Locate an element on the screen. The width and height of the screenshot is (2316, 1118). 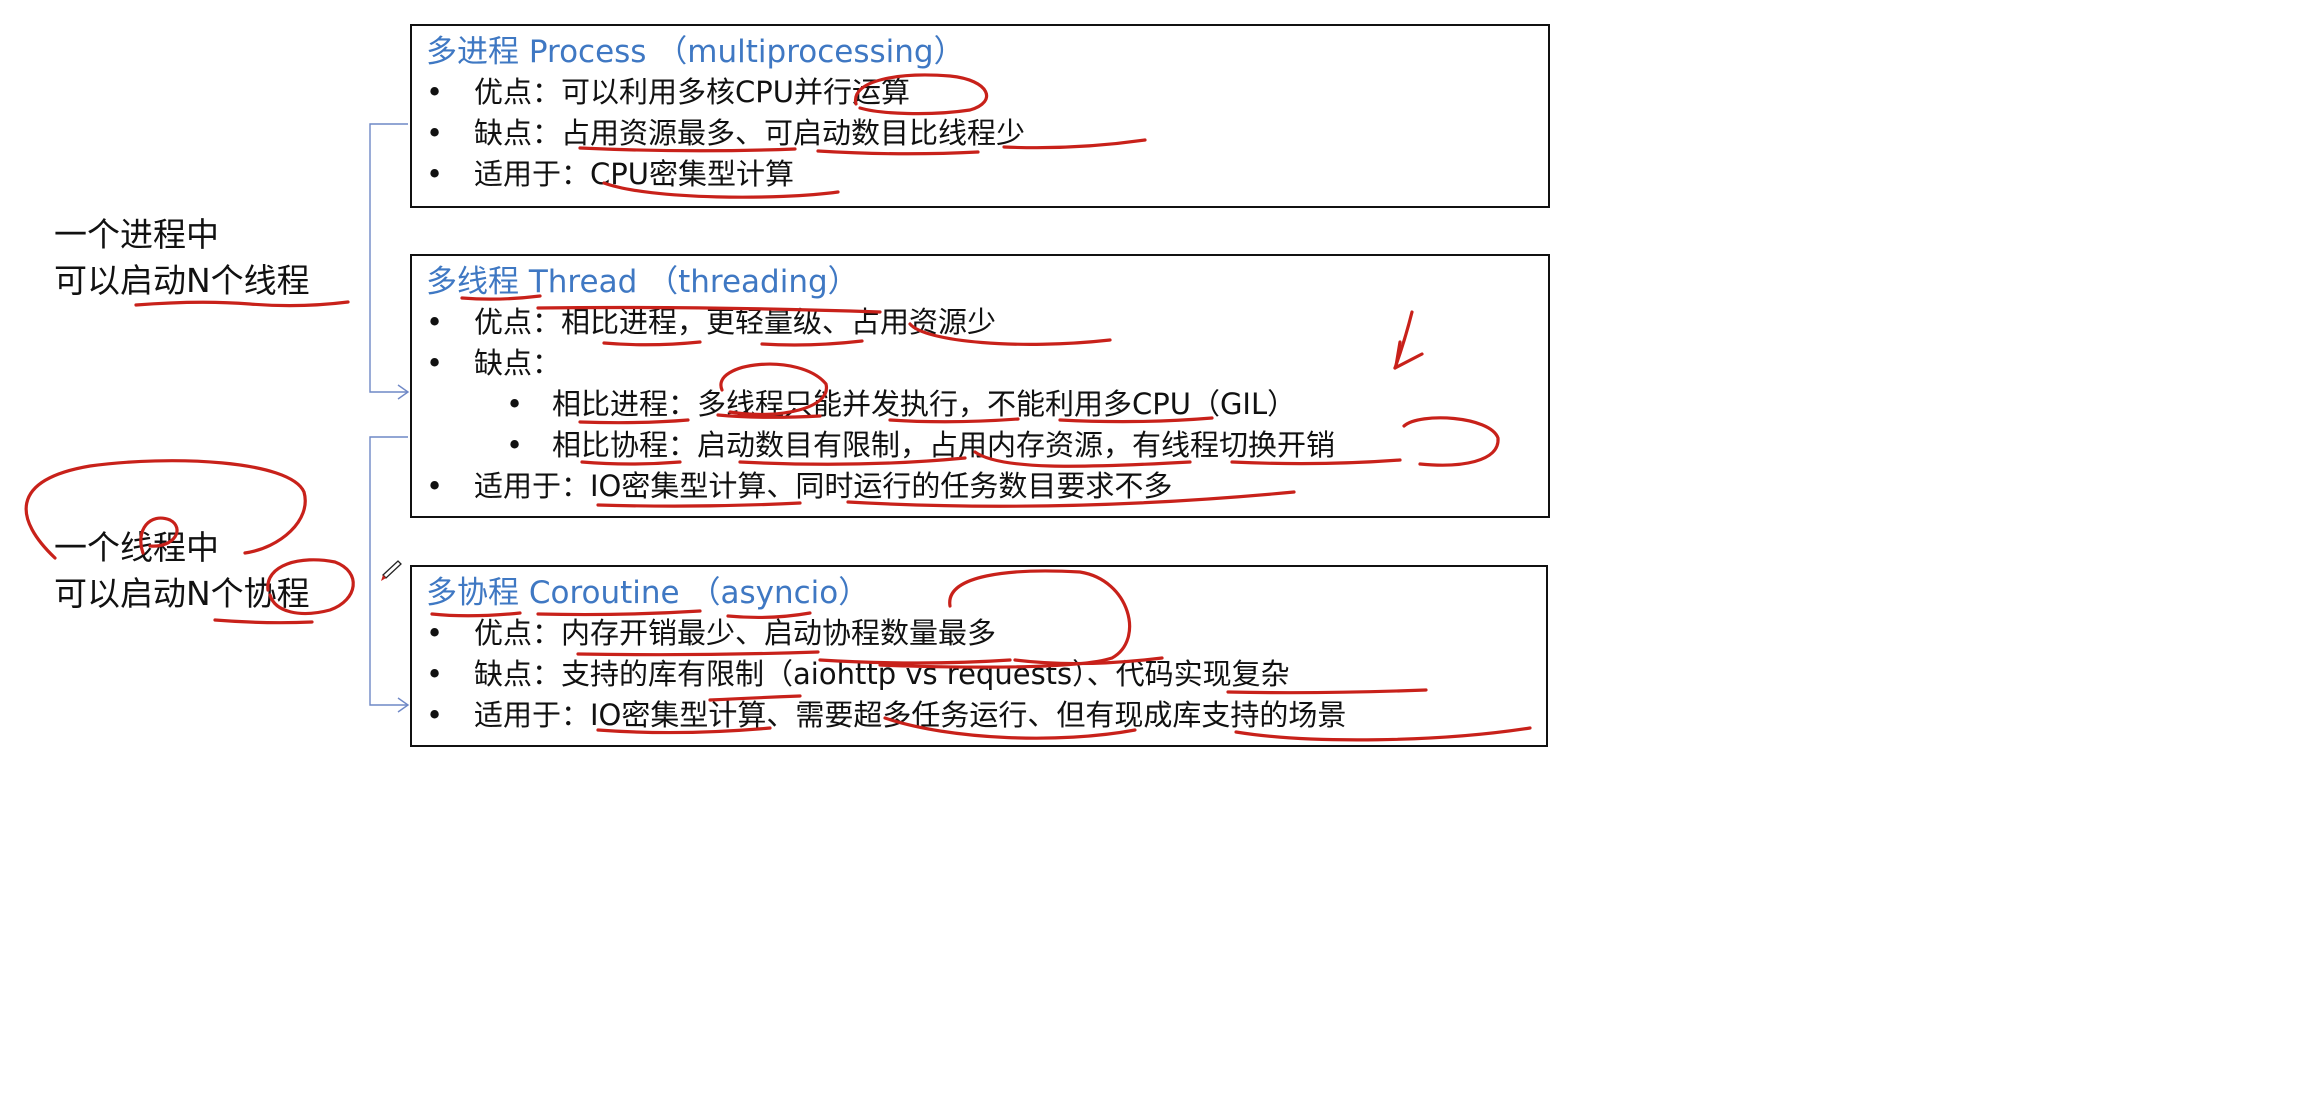
coroutine-use-case-item: • 适用于：IO密集型计算、需要超多任务运行、但有现成库支持的场景 is located at coordinates (986, 715).